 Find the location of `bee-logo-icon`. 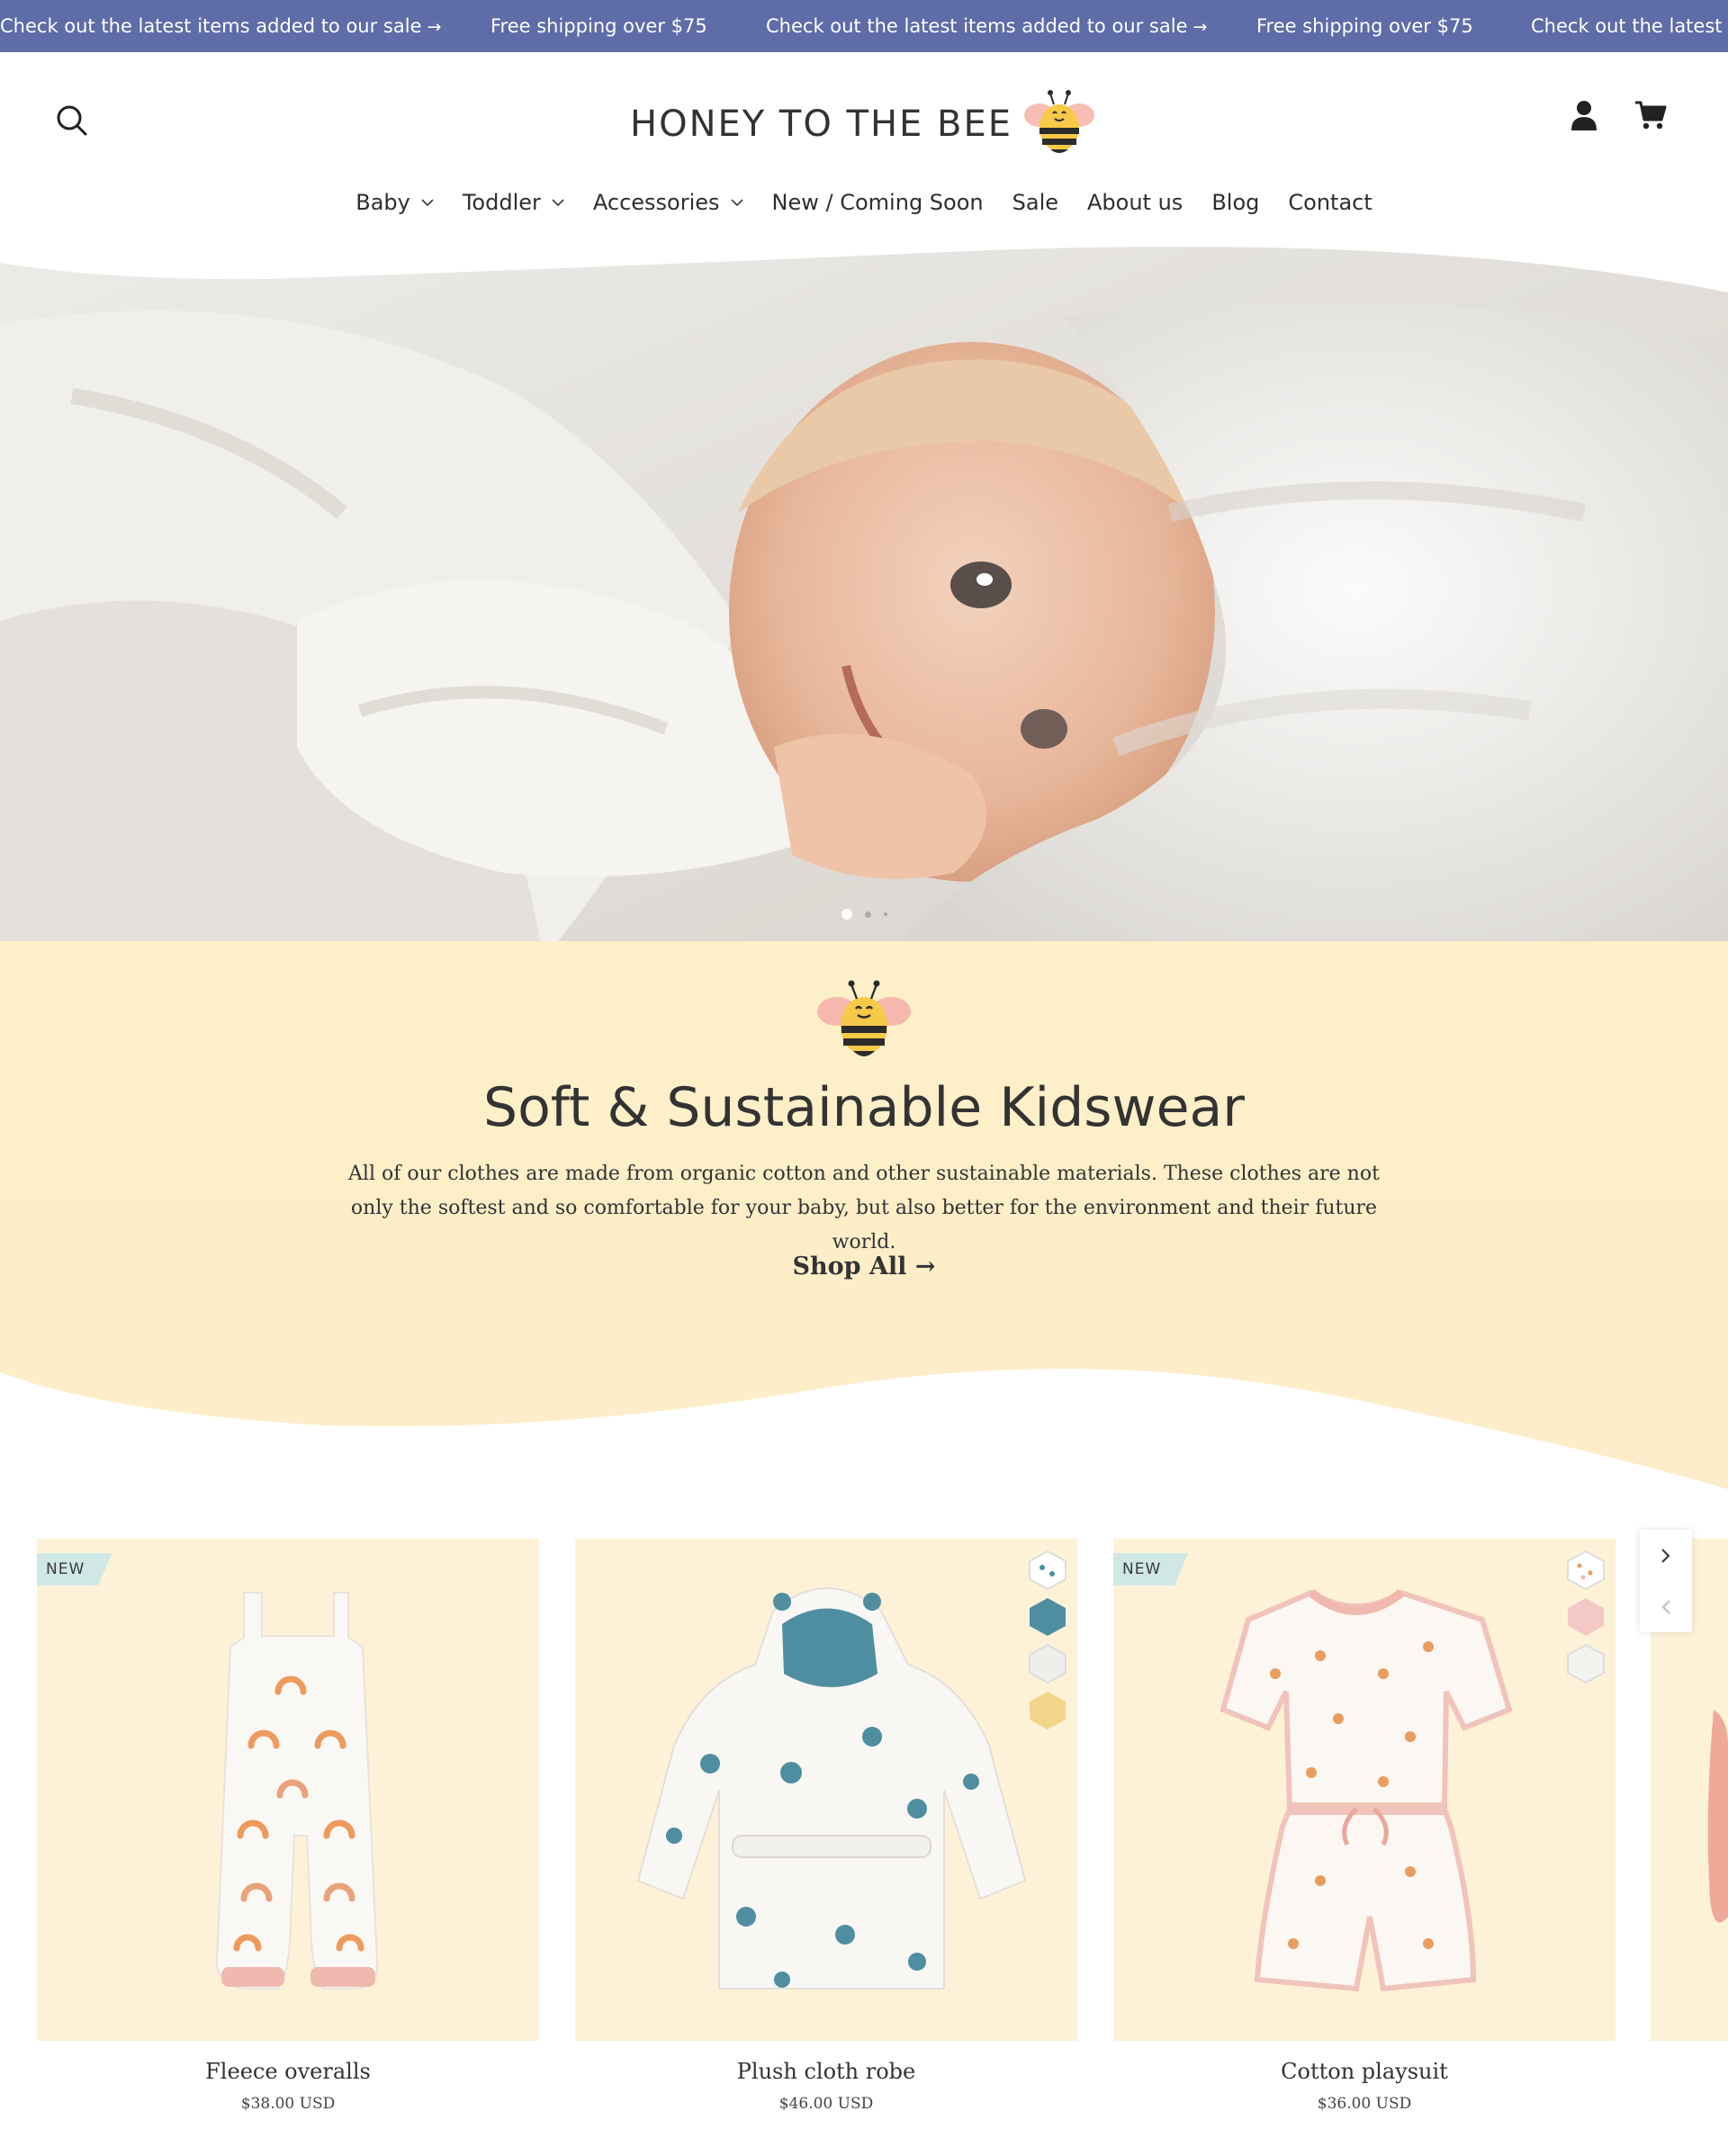

bee-logo-icon is located at coordinates (1059, 124).